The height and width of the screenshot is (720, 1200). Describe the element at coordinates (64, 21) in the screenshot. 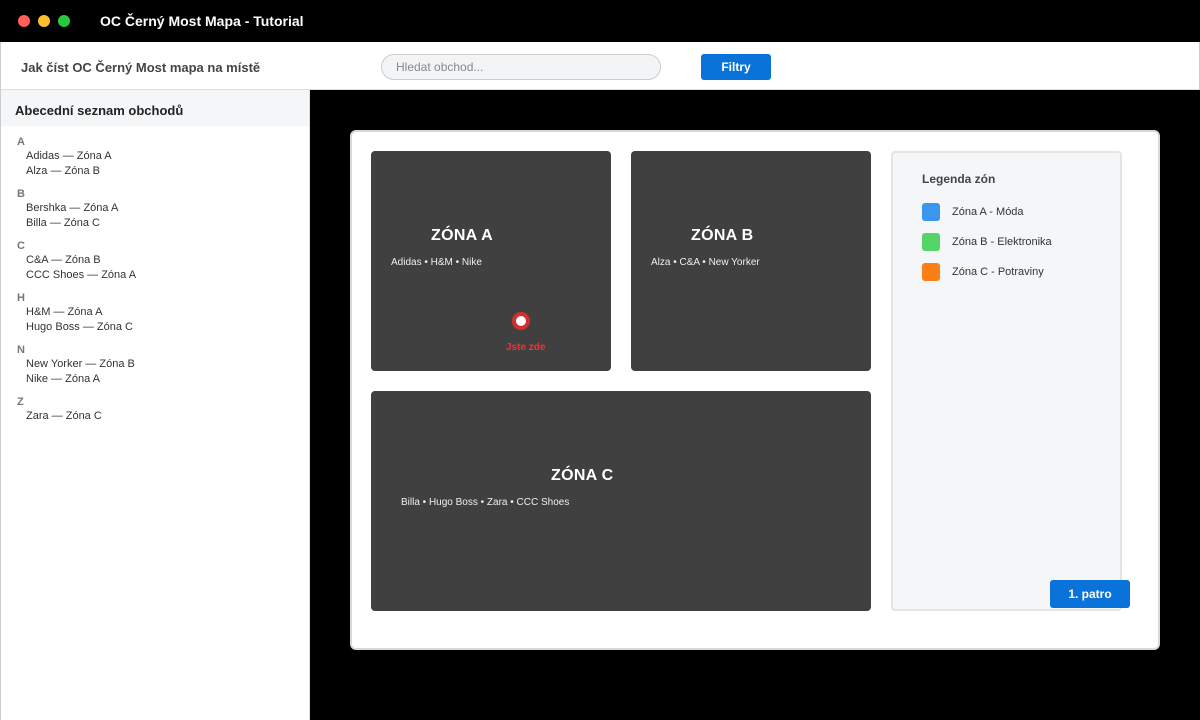

I see `maximize-window-button` at that location.